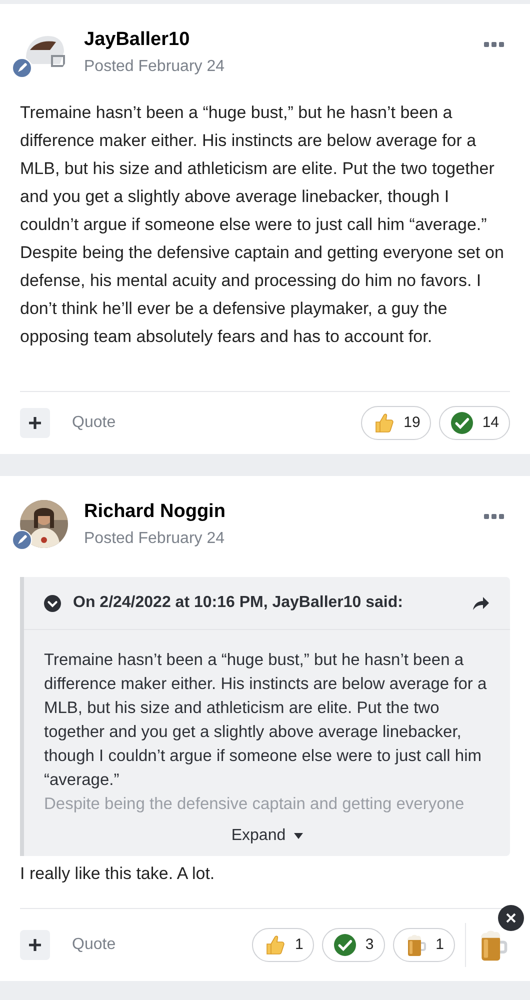  I want to click on author-name: JayBaller10, so click(284, 40).